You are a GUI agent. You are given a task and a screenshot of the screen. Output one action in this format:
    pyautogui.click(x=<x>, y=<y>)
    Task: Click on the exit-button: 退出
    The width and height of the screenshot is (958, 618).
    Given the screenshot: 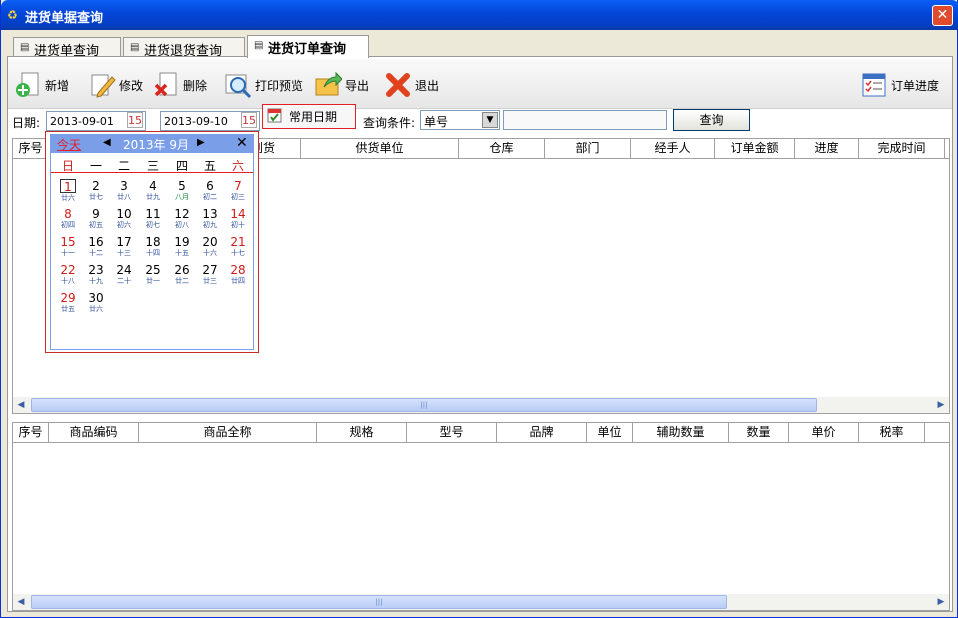 What is the action you would take?
    pyautogui.click(x=411, y=85)
    